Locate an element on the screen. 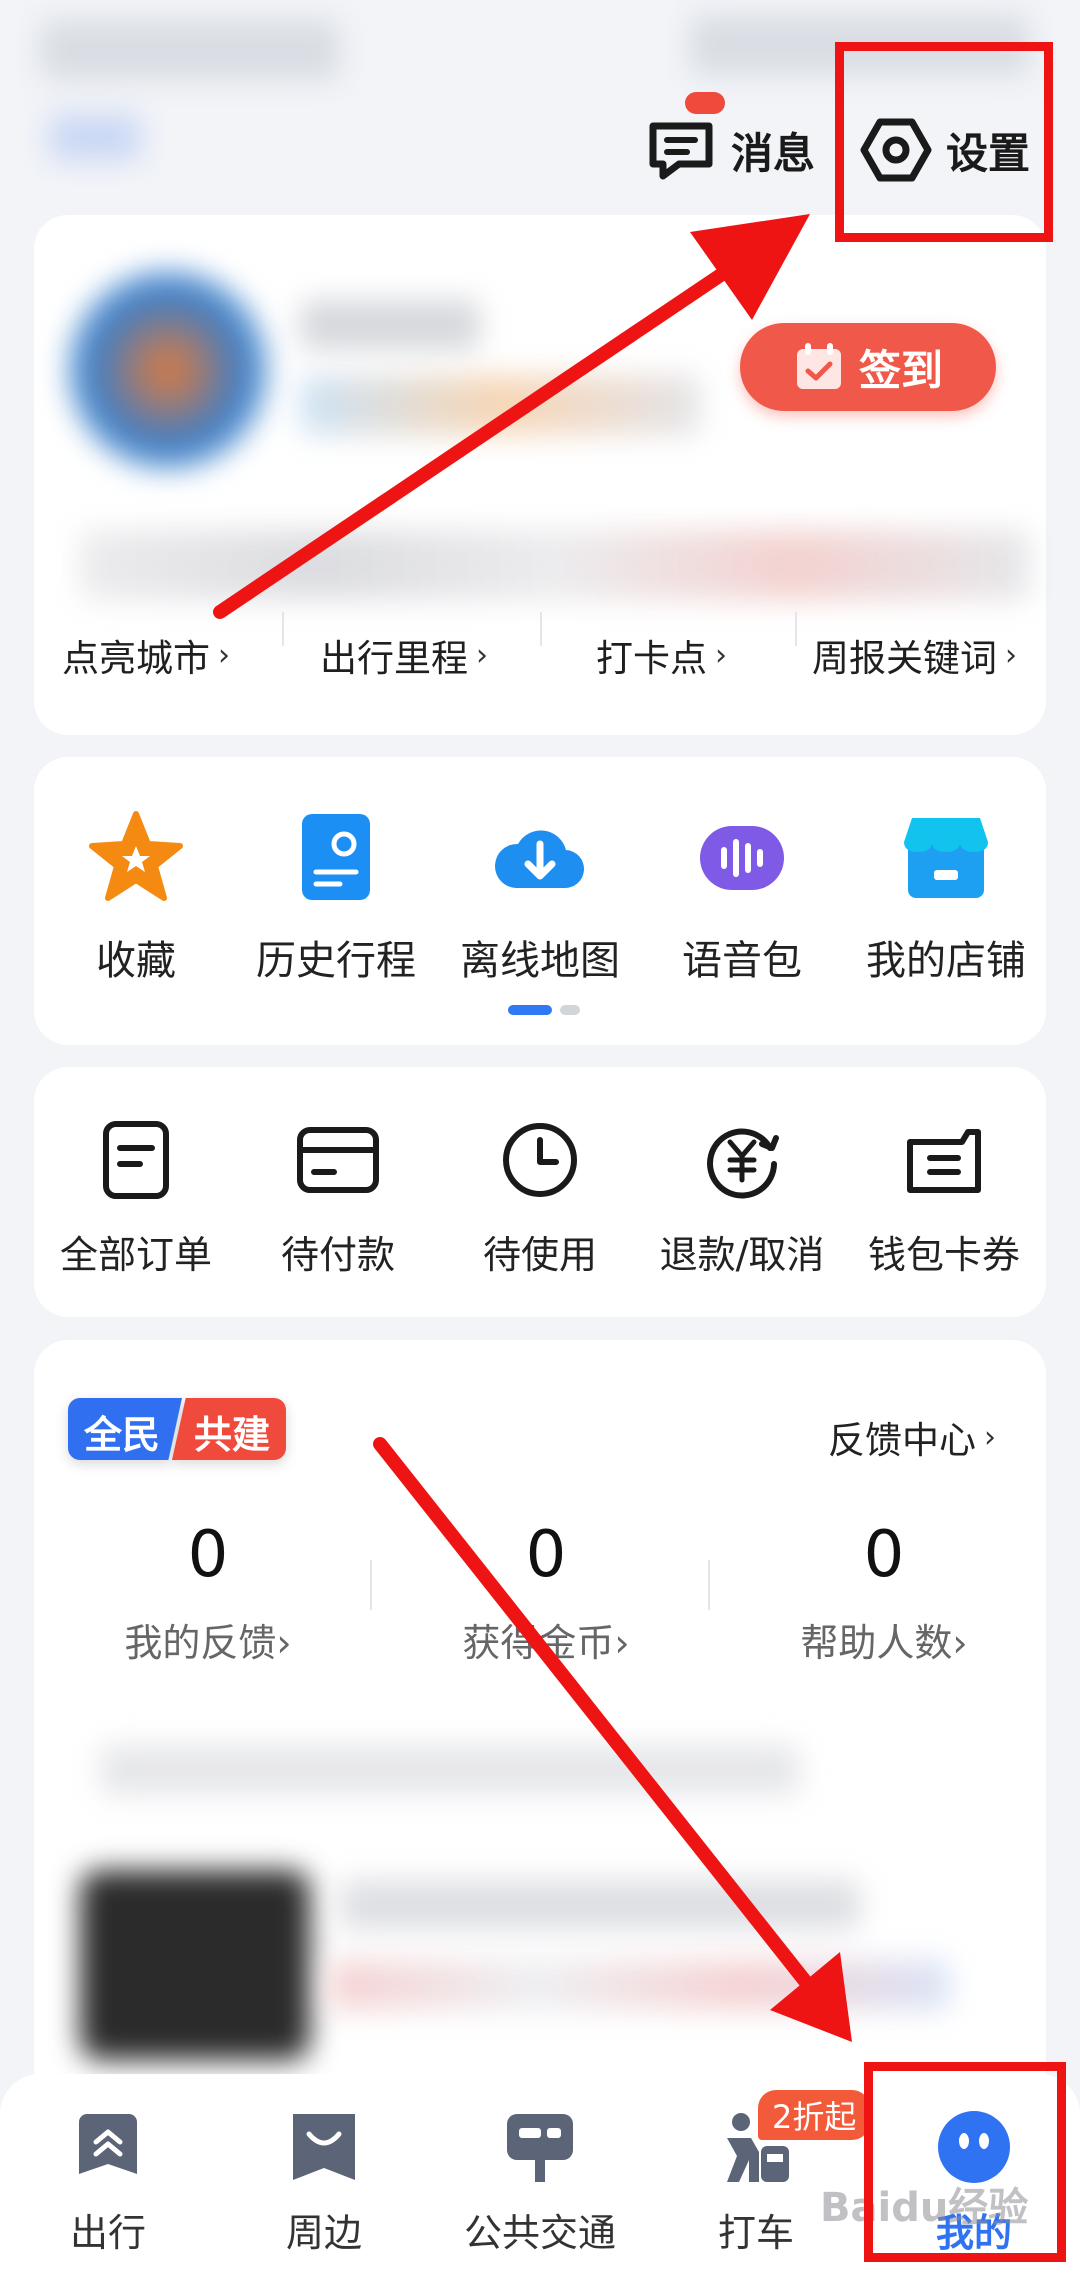 The width and height of the screenshot is (1080, 2280). arrow-to-mine-tab is located at coordinates (612, 1739).